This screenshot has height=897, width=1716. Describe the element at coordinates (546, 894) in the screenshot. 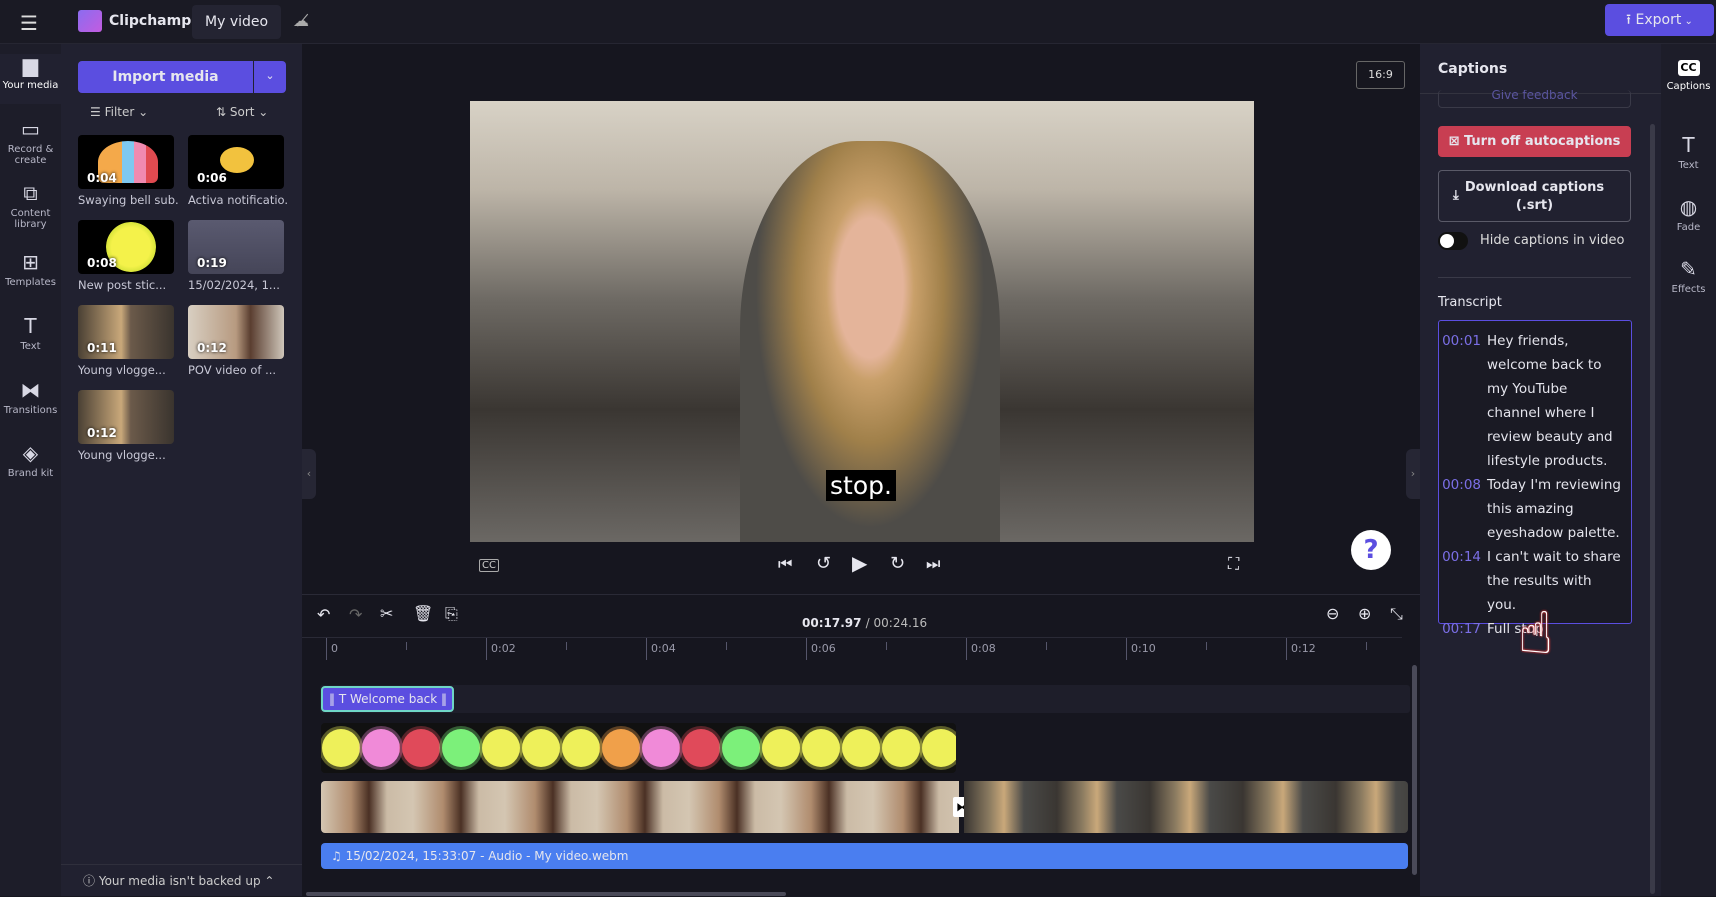

I see `horizontal-scrollbar` at that location.